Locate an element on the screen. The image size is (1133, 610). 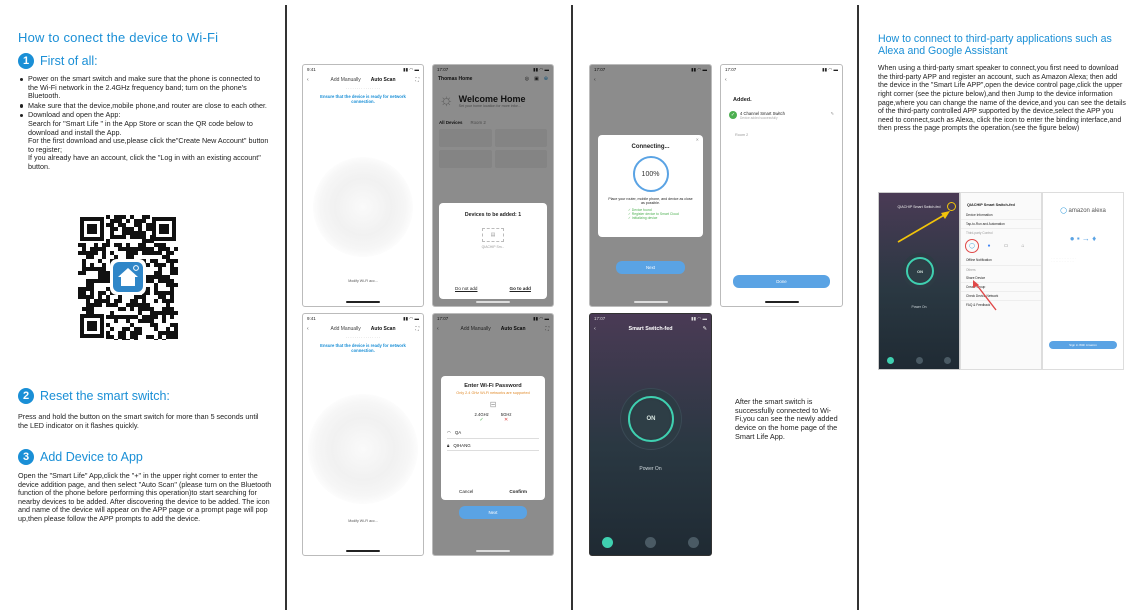
smart-home-icon: ▭ is located at coordinates (1006, 246).